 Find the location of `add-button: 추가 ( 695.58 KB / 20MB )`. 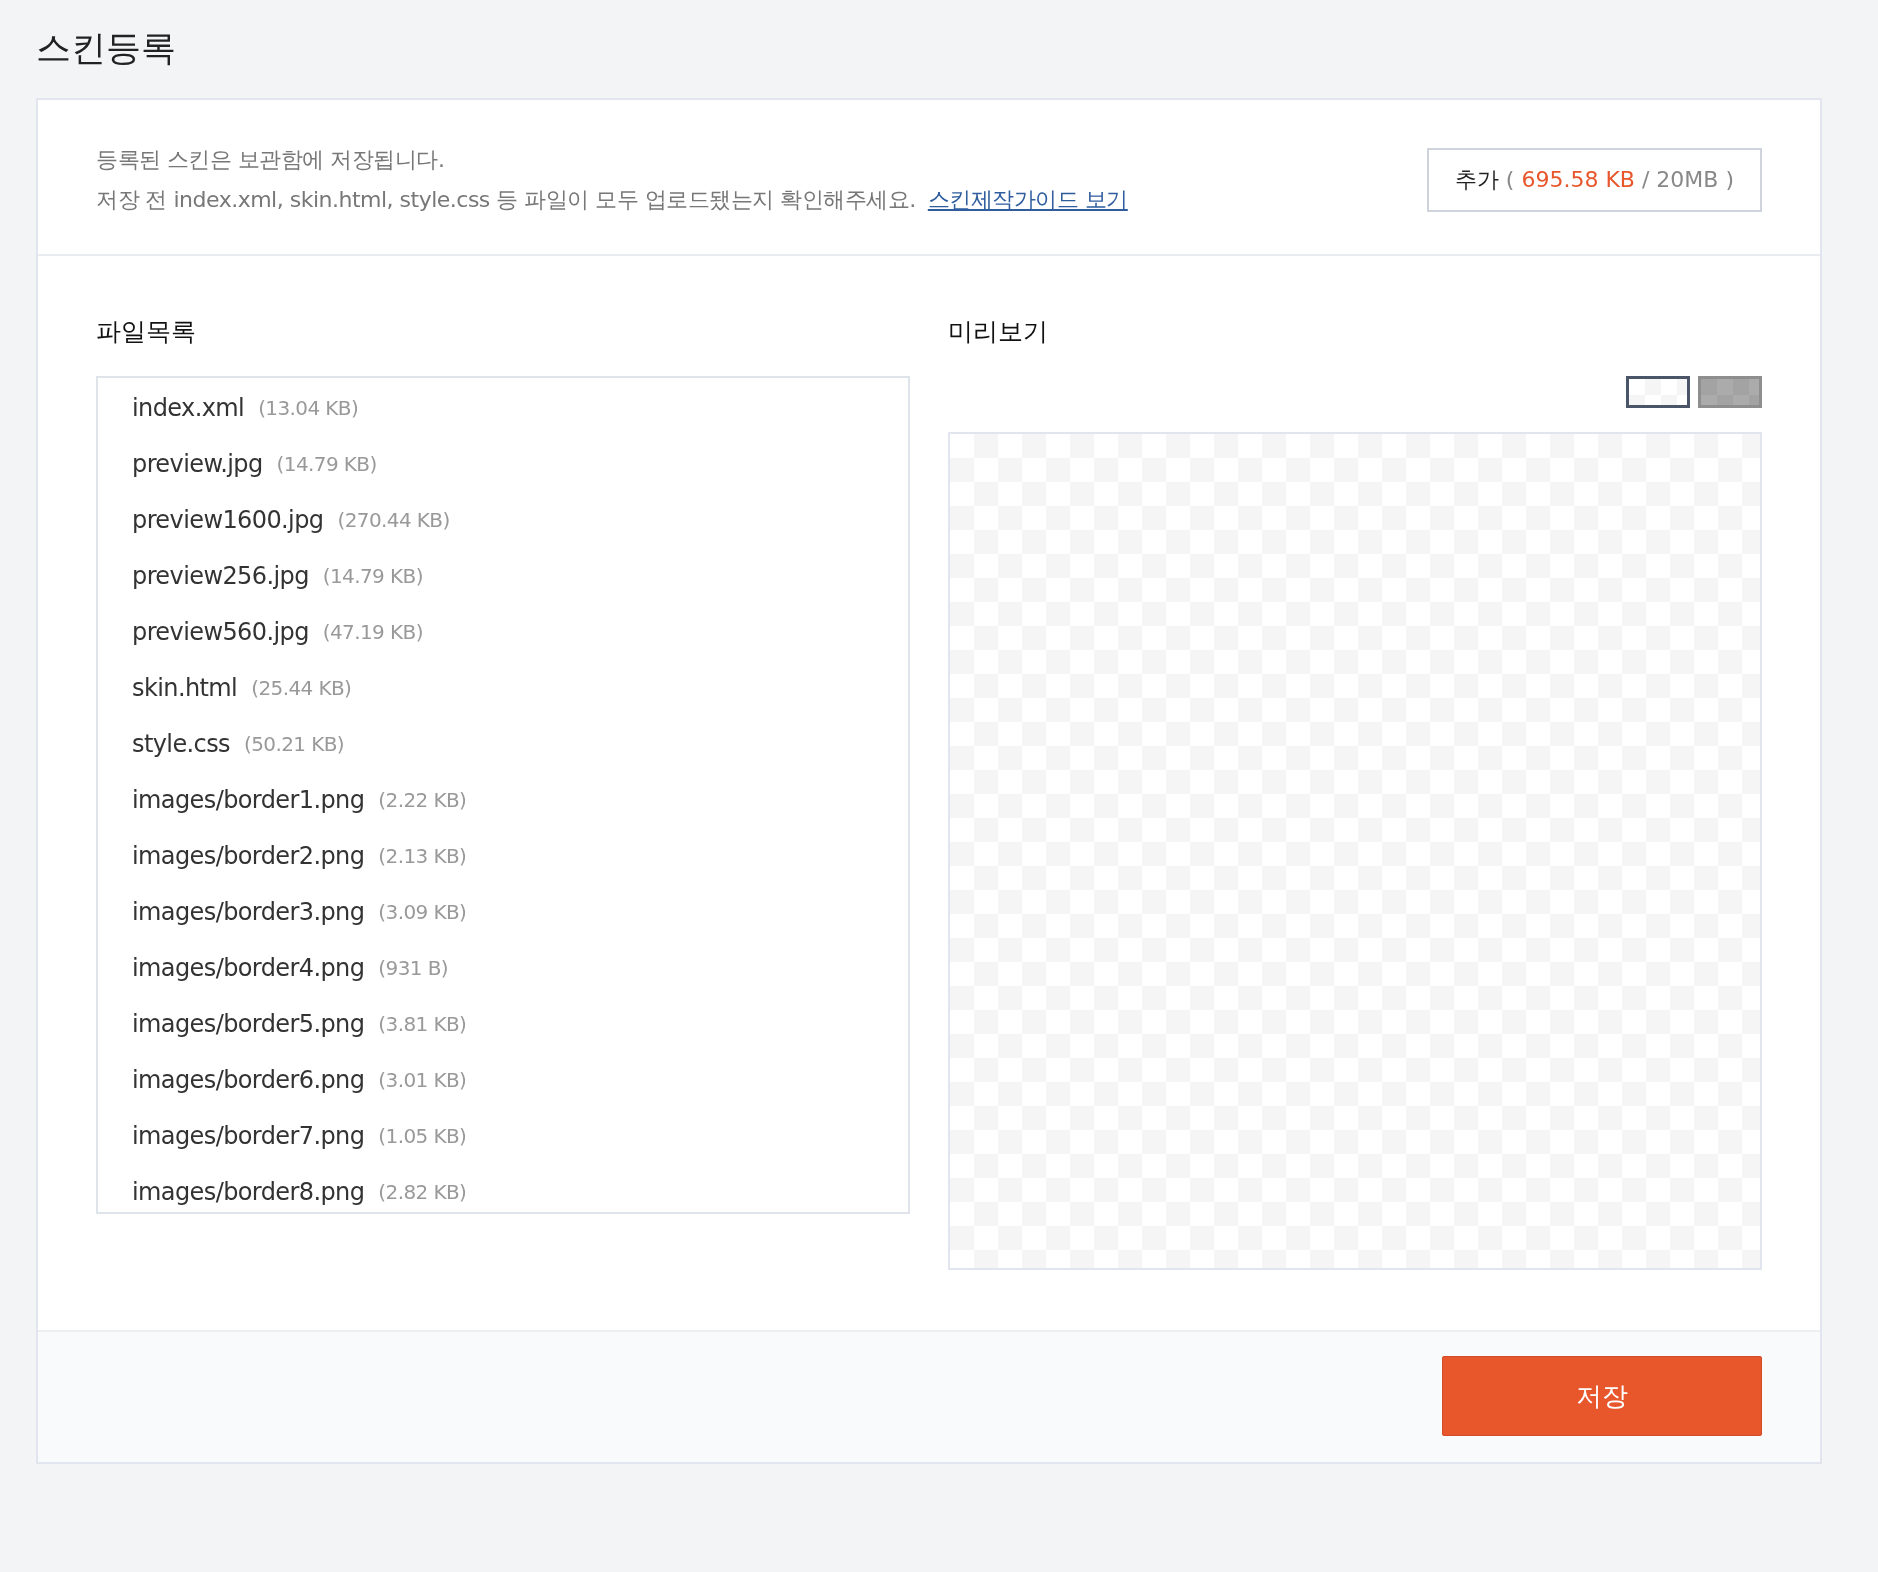

add-button: 추가 ( 695.58 KB / 20MB ) is located at coordinates (1594, 180).